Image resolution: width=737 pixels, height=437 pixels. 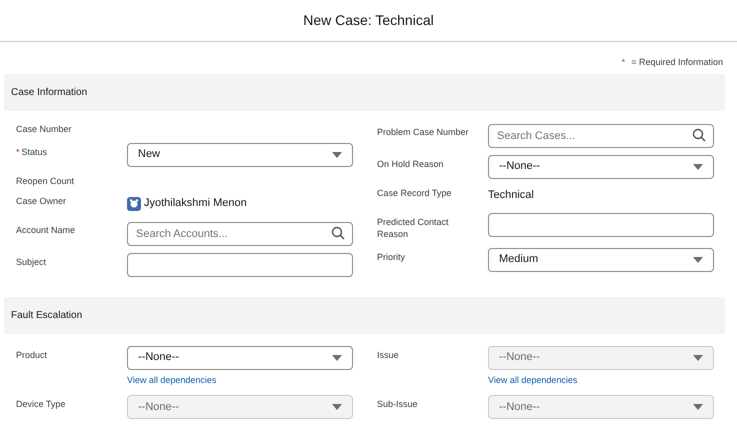 What do you see at coordinates (388, 355) in the screenshot?
I see `field-label: Issue` at bounding box center [388, 355].